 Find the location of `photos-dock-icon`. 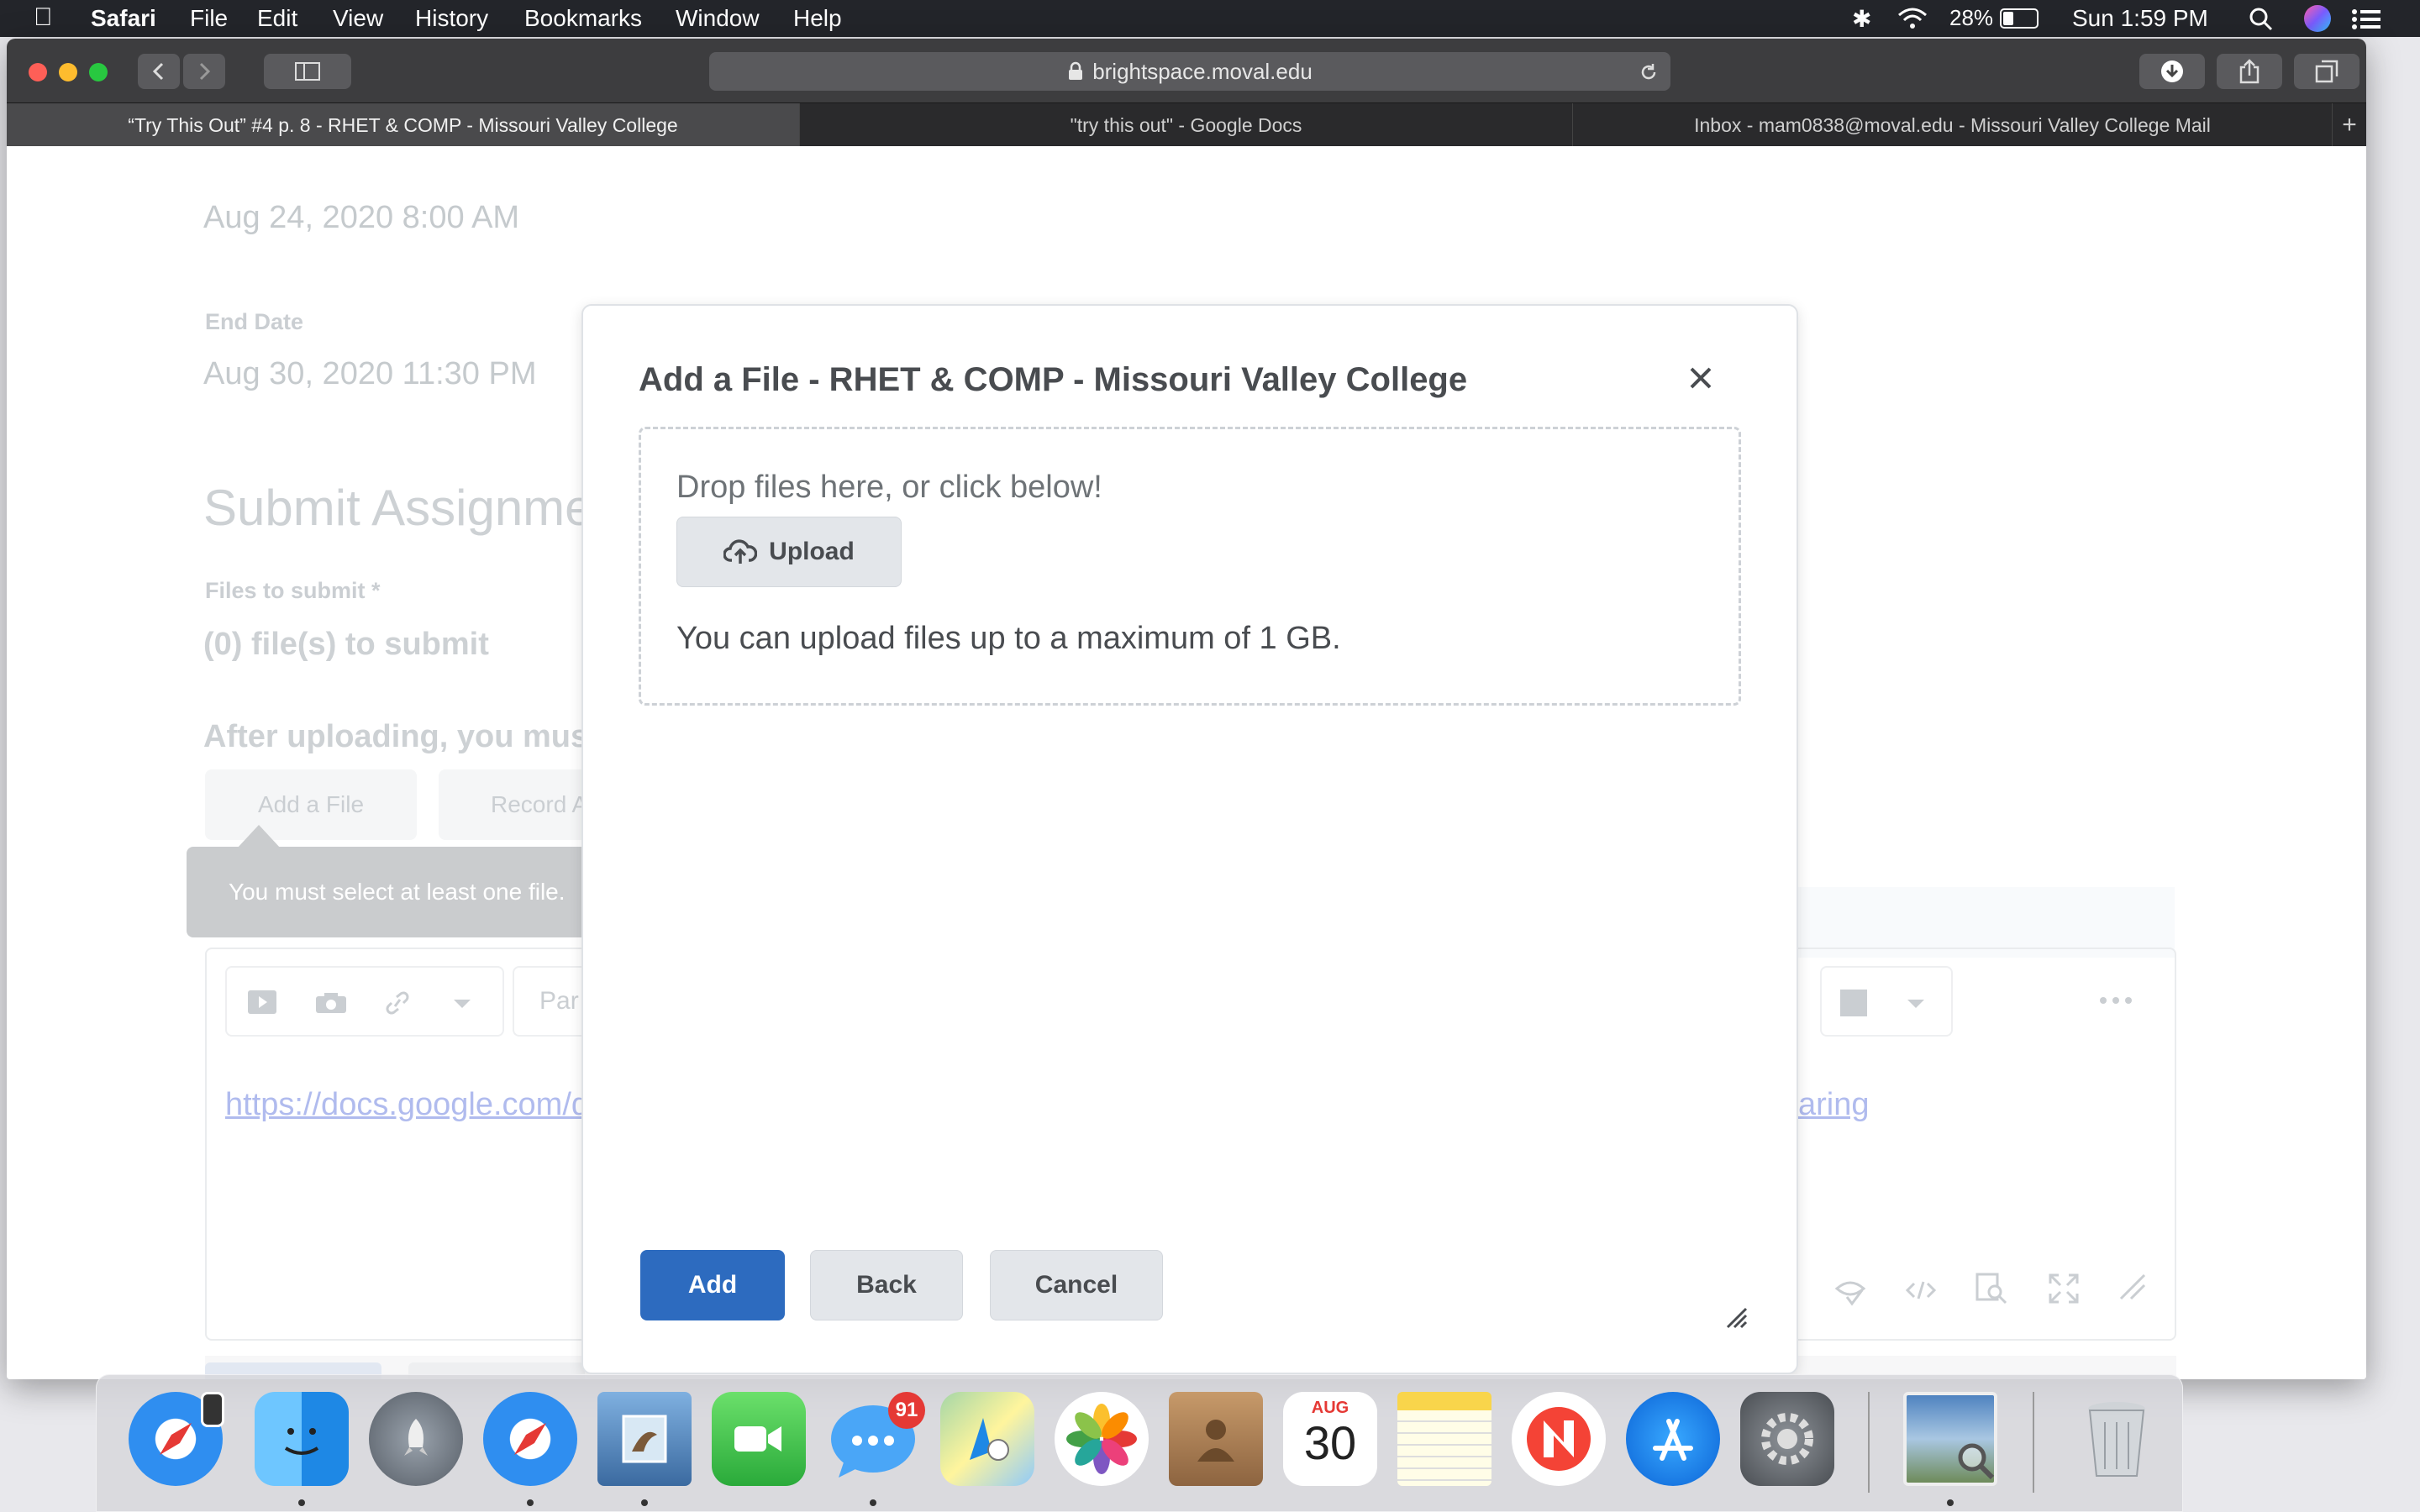

photos-dock-icon is located at coordinates (1102, 1439).